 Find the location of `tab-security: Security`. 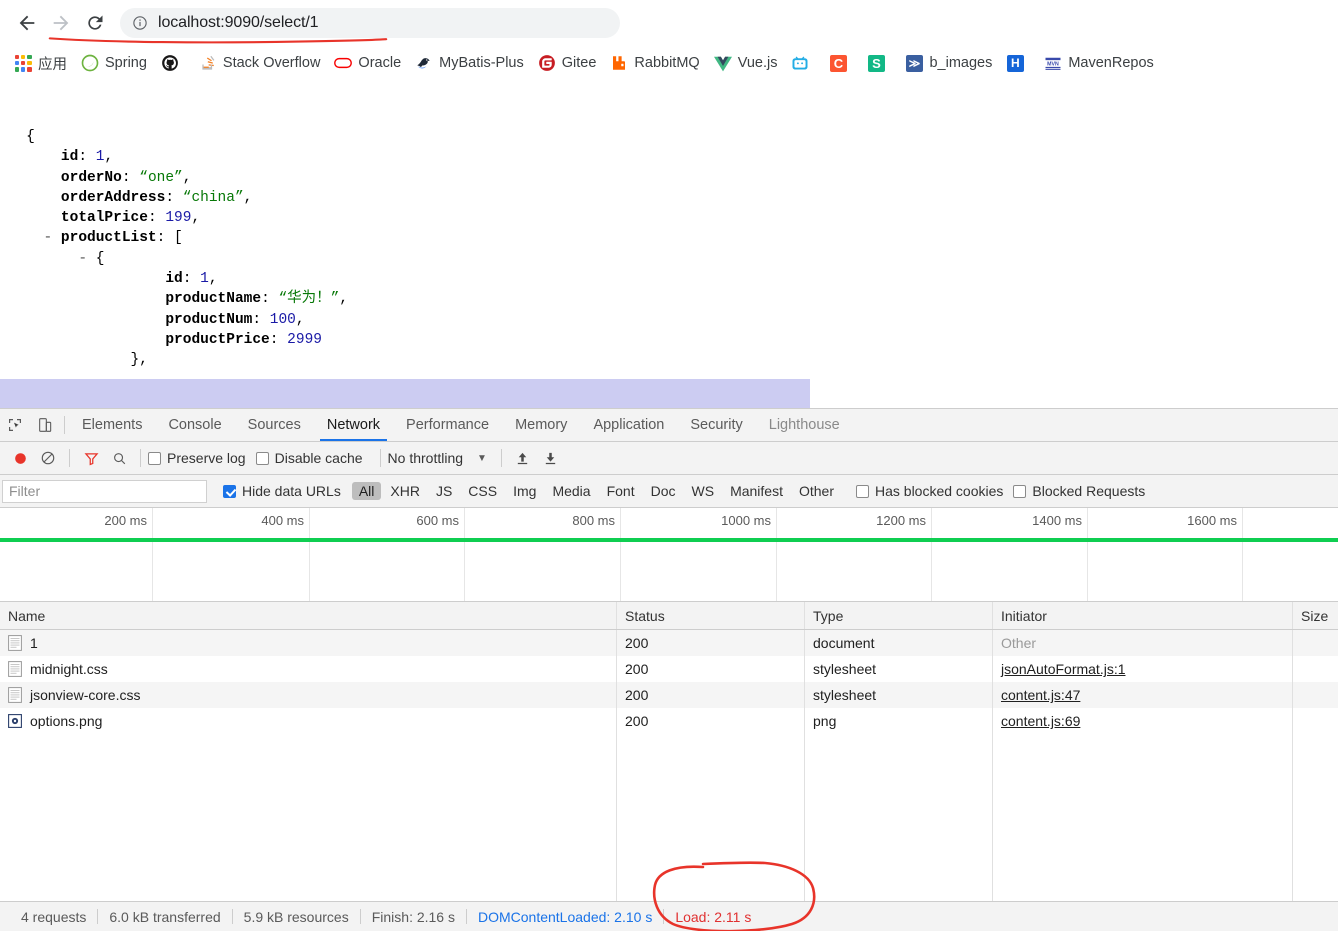

tab-security: Security is located at coordinates (716, 425).